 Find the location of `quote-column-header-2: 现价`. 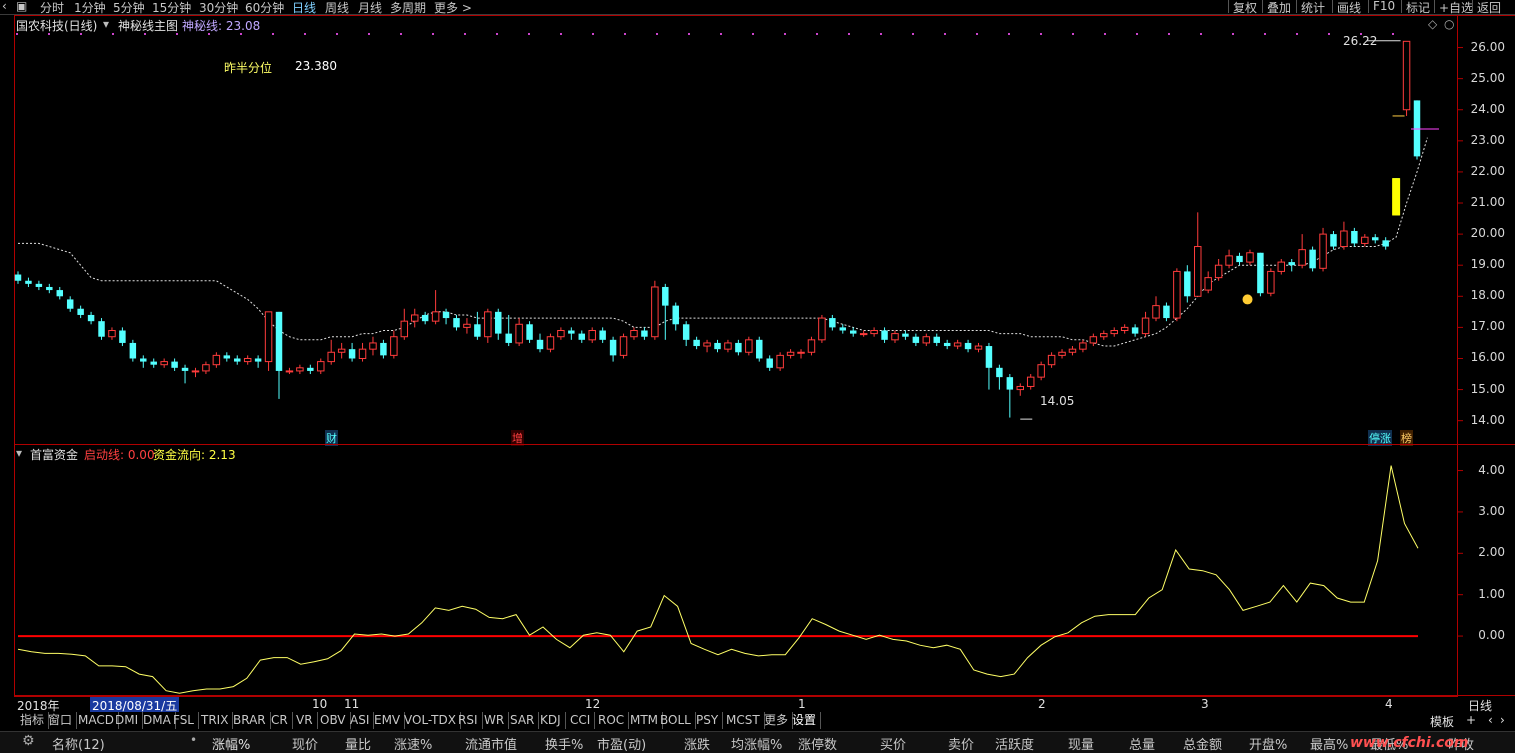

quote-column-header-2: 现价 is located at coordinates (305, 743).